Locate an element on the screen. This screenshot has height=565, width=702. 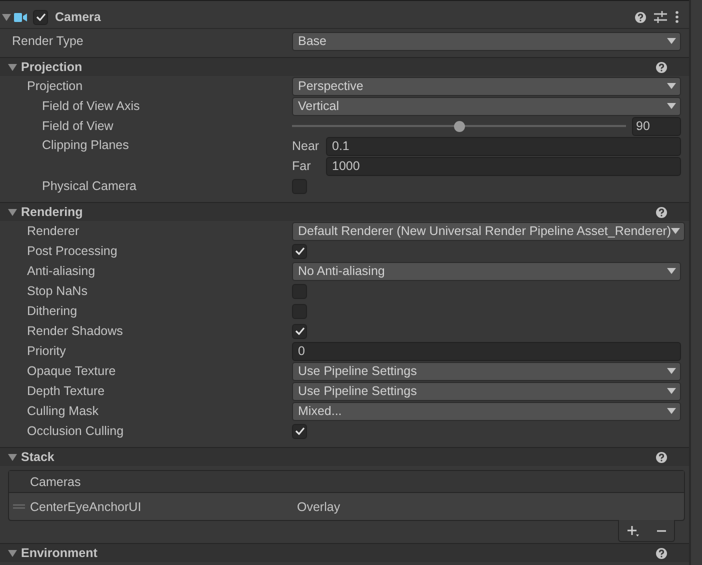
sliders-icon is located at coordinates (660, 17).